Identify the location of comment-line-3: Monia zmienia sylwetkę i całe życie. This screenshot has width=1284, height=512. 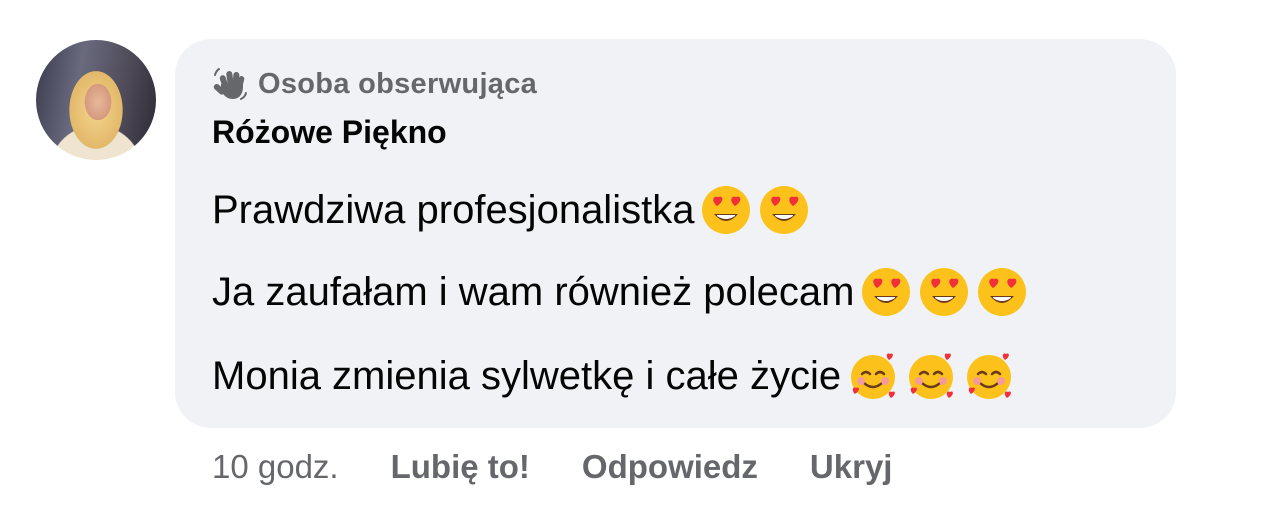
(613, 376).